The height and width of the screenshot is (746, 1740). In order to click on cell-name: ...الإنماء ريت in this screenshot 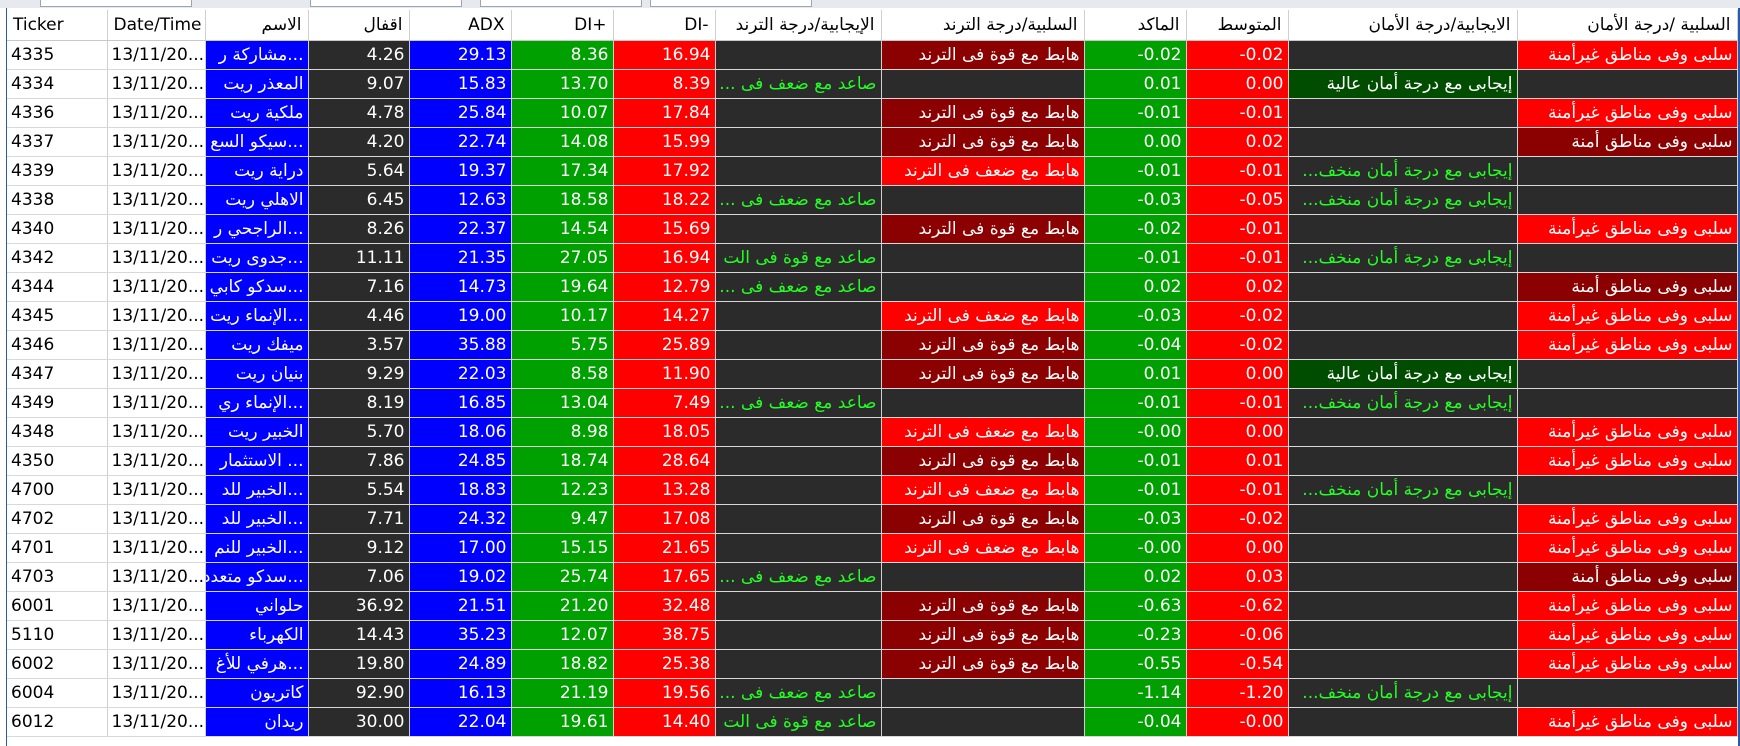, I will do `click(257, 316)`.